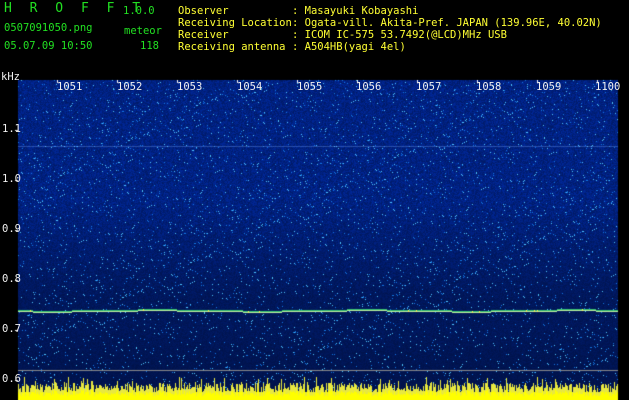 The height and width of the screenshot is (400, 629). I want to click on freq-tick-0-8: 0.8, so click(11, 279).